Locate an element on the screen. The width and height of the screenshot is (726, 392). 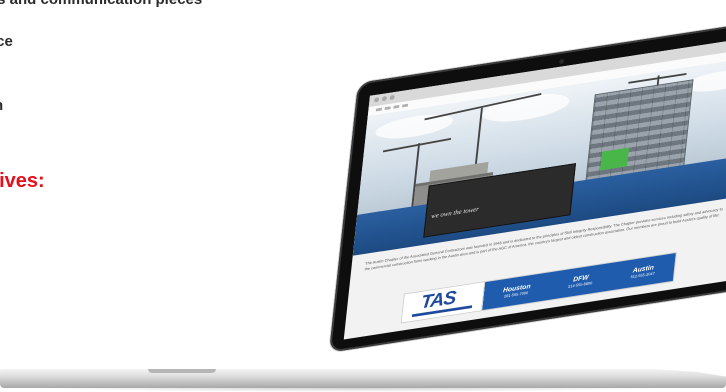
ad-city: DFW 214-555-8800 is located at coordinates (580, 281).